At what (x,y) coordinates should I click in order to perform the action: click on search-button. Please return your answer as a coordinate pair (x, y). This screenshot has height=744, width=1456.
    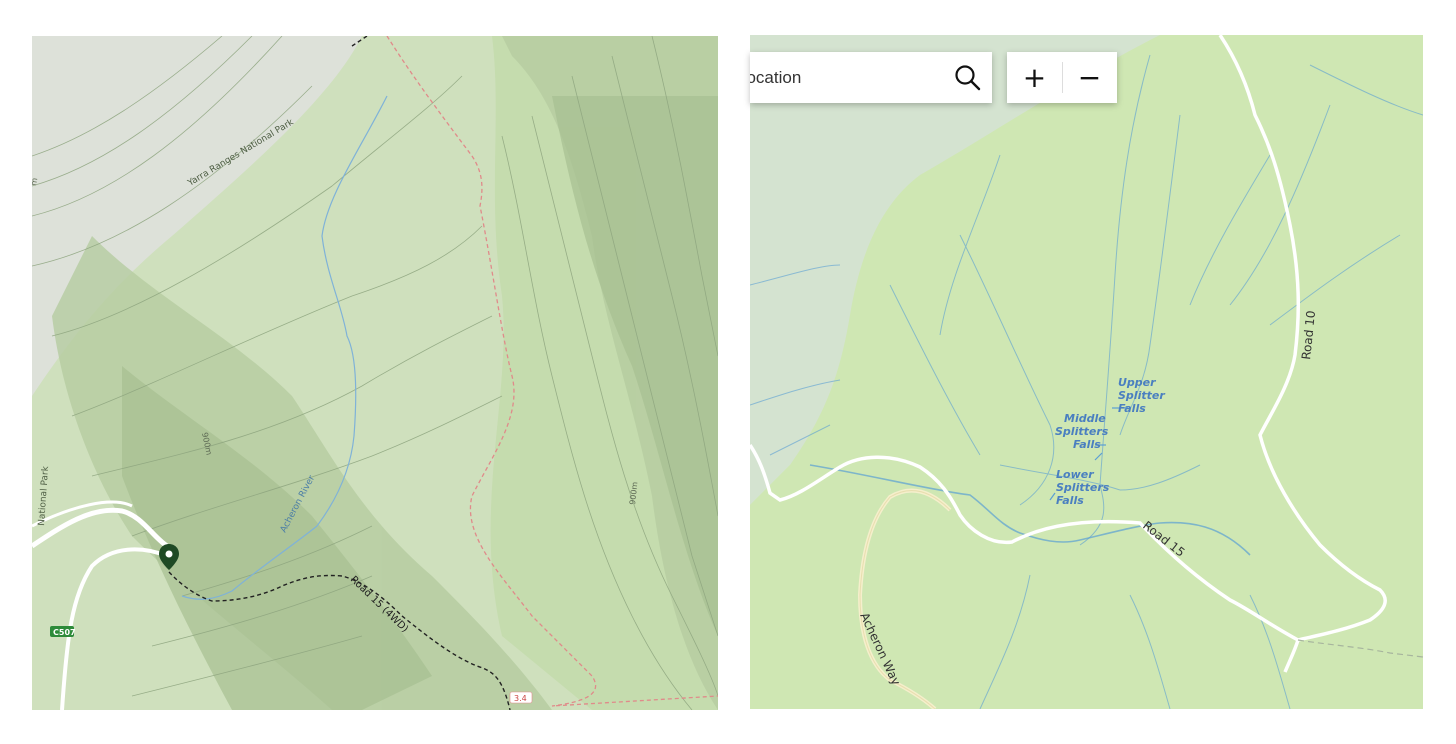
    Looking at the image, I should click on (968, 78).